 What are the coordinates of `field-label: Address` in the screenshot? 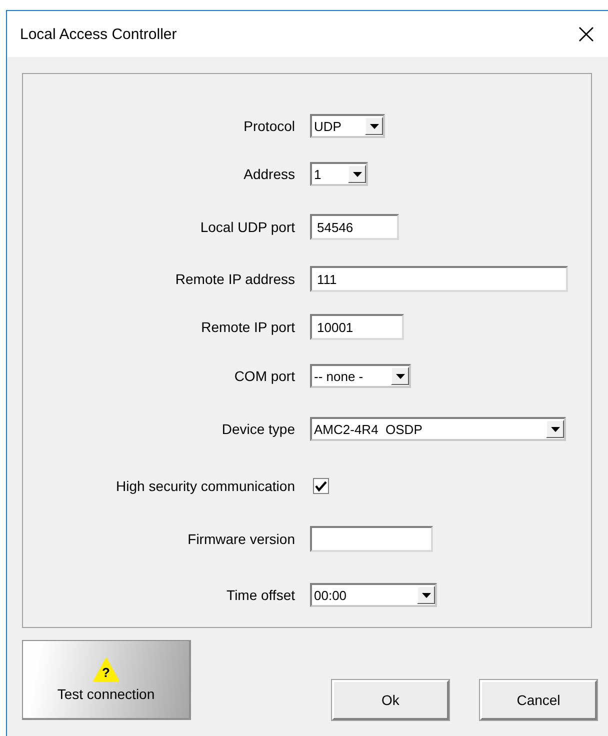 It's located at (268, 174).